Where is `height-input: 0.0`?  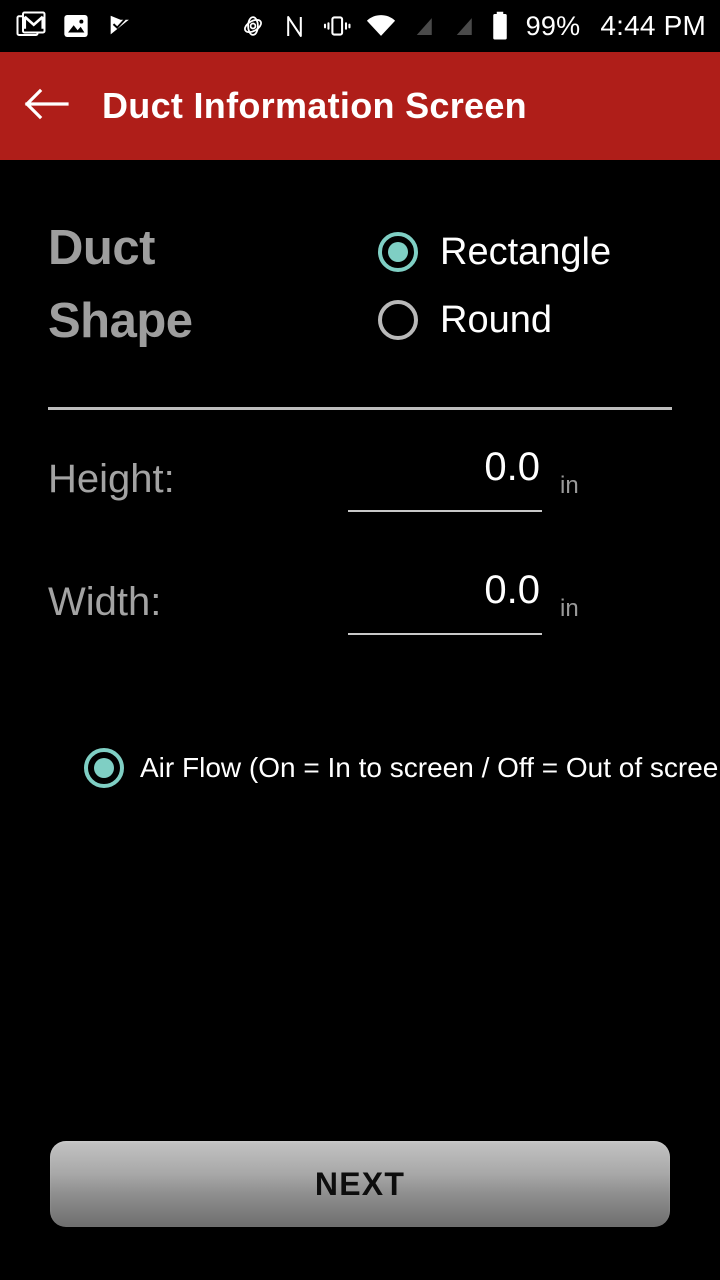
height-input: 0.0 is located at coordinates (445, 479).